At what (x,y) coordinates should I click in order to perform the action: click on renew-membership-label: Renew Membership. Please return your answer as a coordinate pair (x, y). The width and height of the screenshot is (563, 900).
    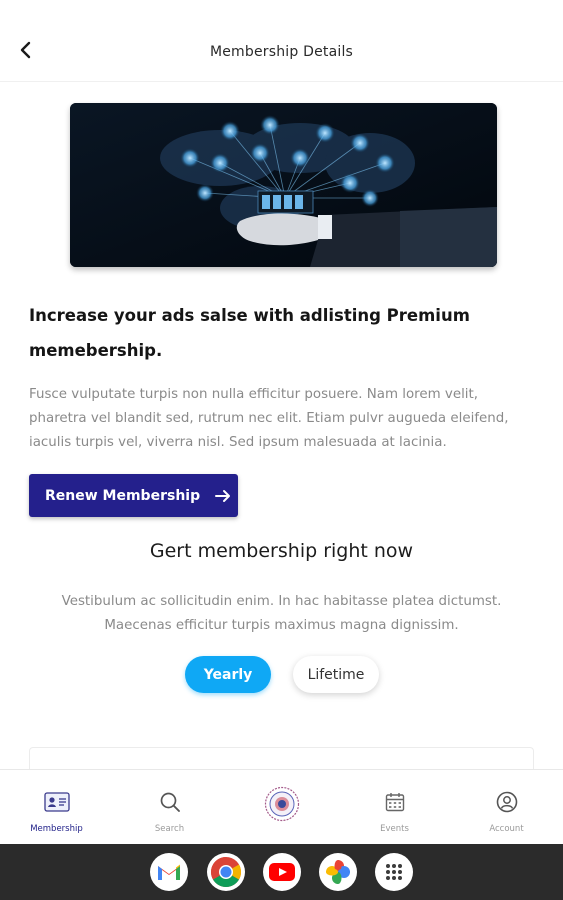
    Looking at the image, I should click on (123, 495).